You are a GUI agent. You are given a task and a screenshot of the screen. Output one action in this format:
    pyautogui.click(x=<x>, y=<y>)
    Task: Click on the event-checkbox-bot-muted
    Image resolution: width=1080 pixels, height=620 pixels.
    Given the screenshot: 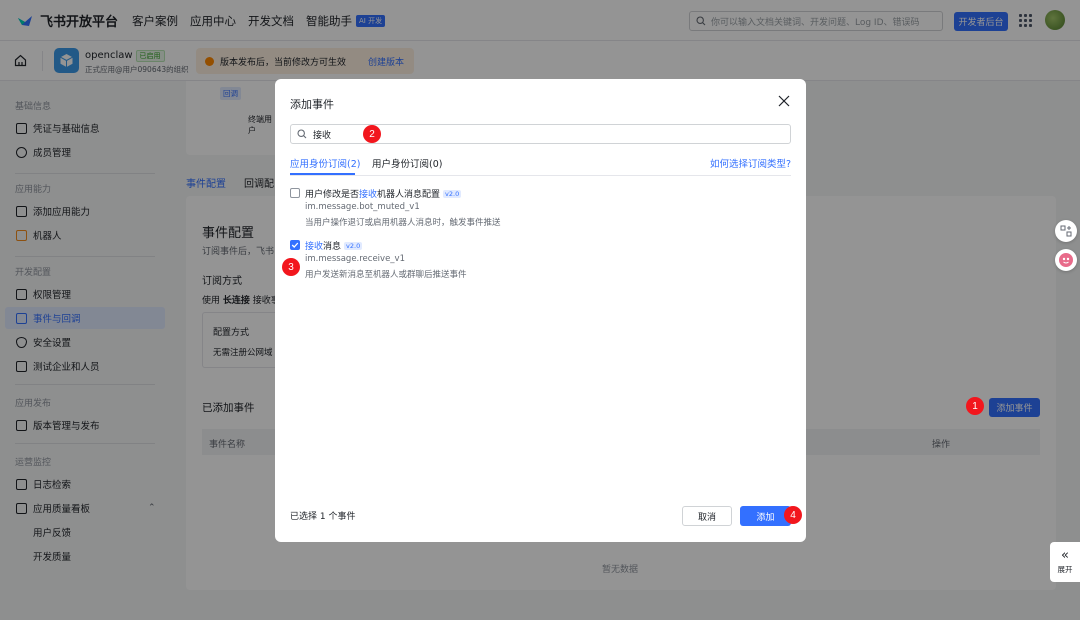 What is the action you would take?
    pyautogui.click(x=295, y=193)
    